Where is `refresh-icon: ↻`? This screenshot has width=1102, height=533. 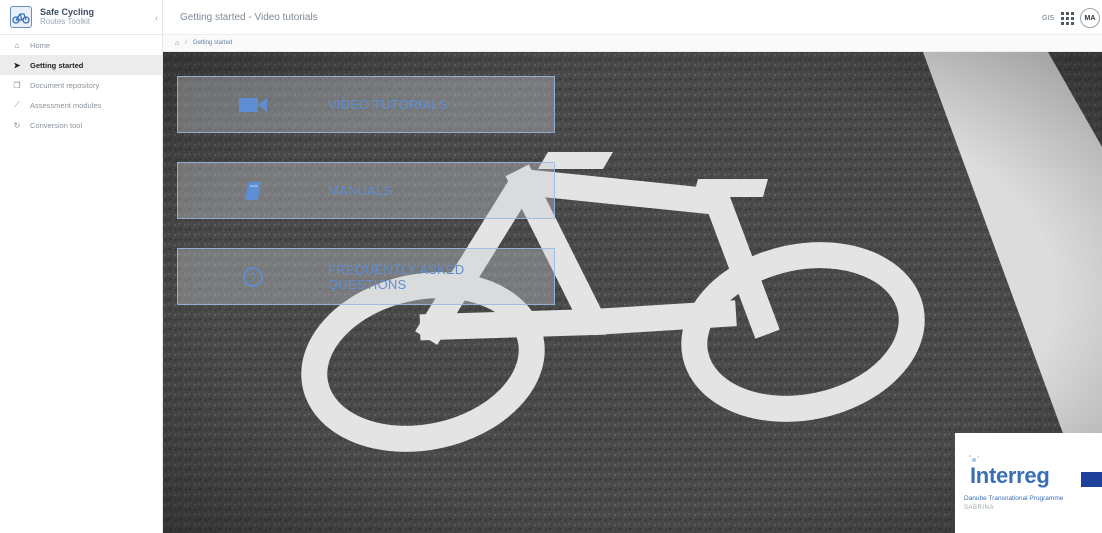 refresh-icon: ↻ is located at coordinates (17, 125).